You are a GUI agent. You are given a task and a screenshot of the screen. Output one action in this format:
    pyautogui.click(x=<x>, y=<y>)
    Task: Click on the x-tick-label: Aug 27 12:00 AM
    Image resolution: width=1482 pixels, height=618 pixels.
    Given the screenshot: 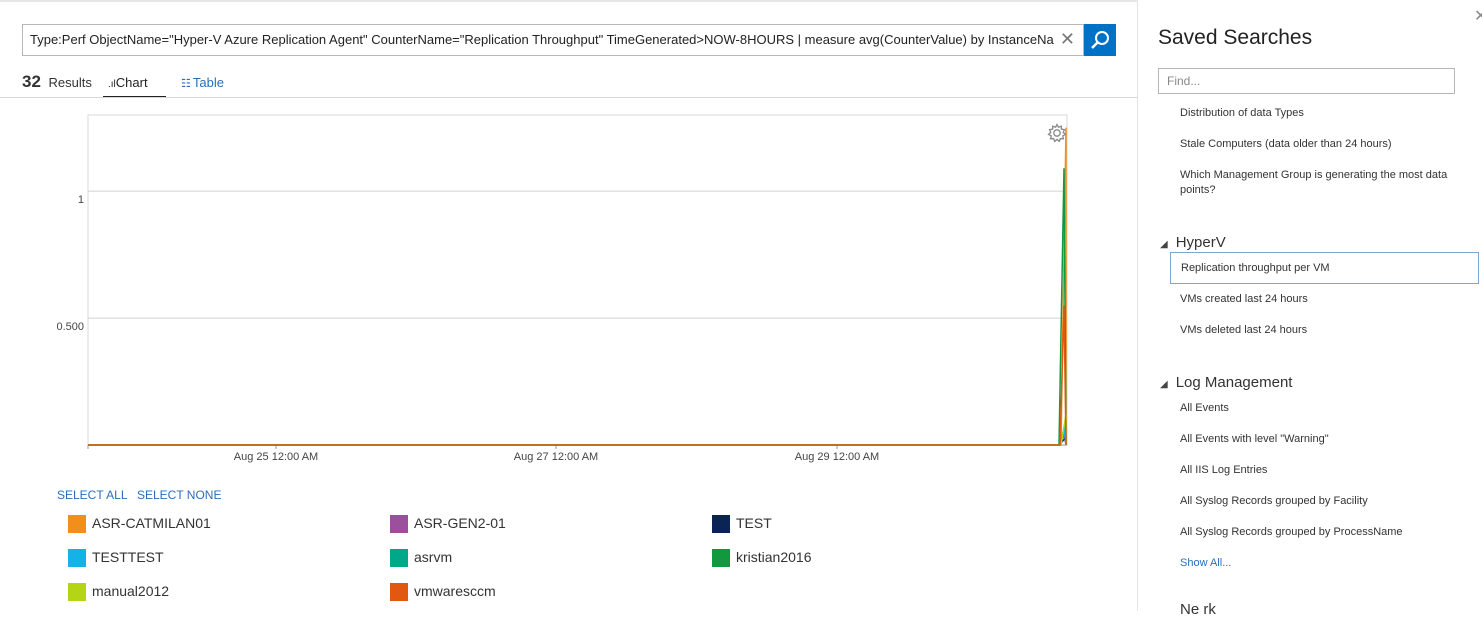 What is the action you would take?
    pyautogui.click(x=556, y=457)
    